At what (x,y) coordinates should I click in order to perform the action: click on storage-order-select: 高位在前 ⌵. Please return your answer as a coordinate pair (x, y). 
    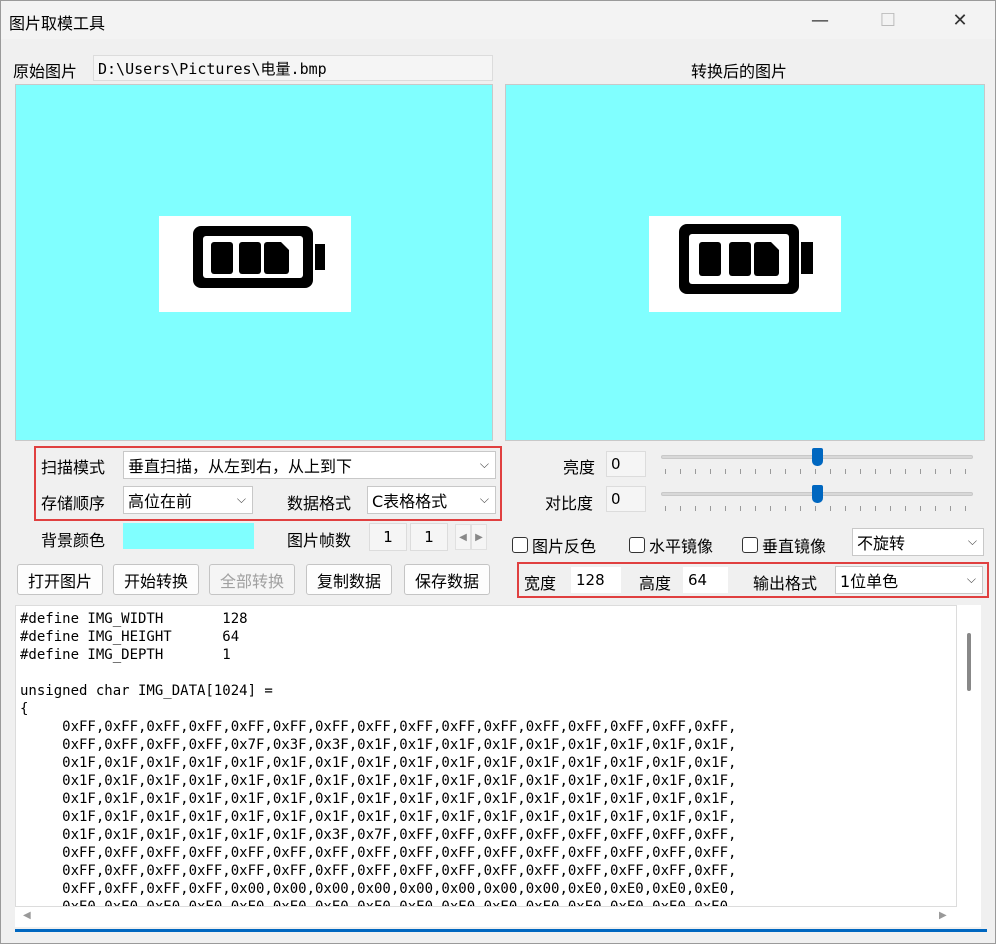
    Looking at the image, I should click on (188, 500).